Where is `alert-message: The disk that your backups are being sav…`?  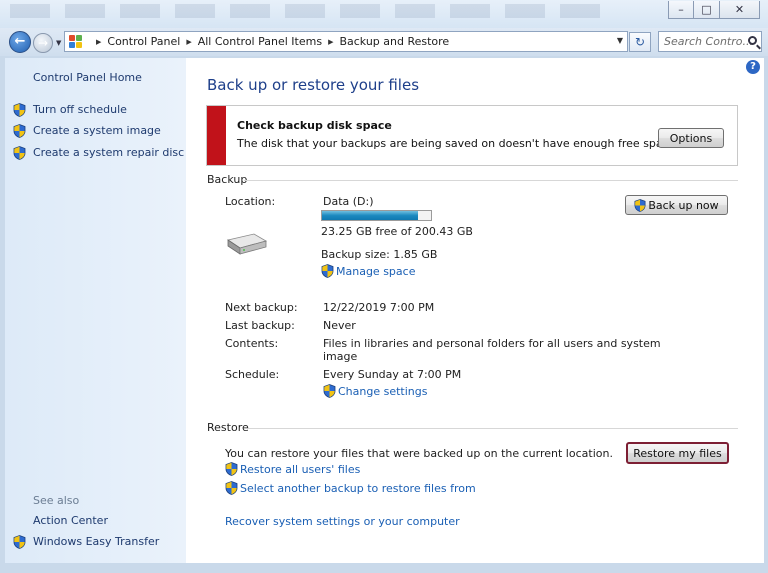
alert-message: The disk that your backups are being sav… is located at coordinates (458, 143).